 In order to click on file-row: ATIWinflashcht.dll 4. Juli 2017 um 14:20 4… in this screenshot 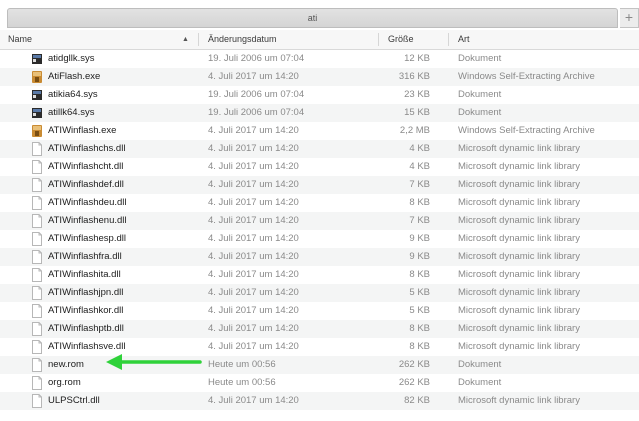, I will do `click(319, 167)`.